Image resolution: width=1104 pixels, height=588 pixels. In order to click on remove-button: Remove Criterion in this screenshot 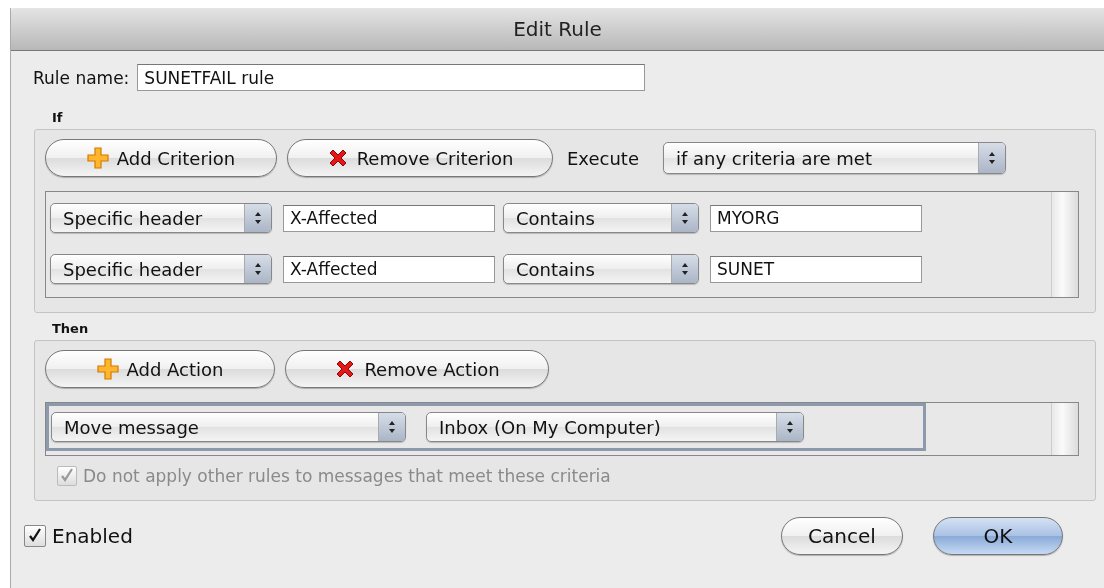, I will do `click(420, 158)`.